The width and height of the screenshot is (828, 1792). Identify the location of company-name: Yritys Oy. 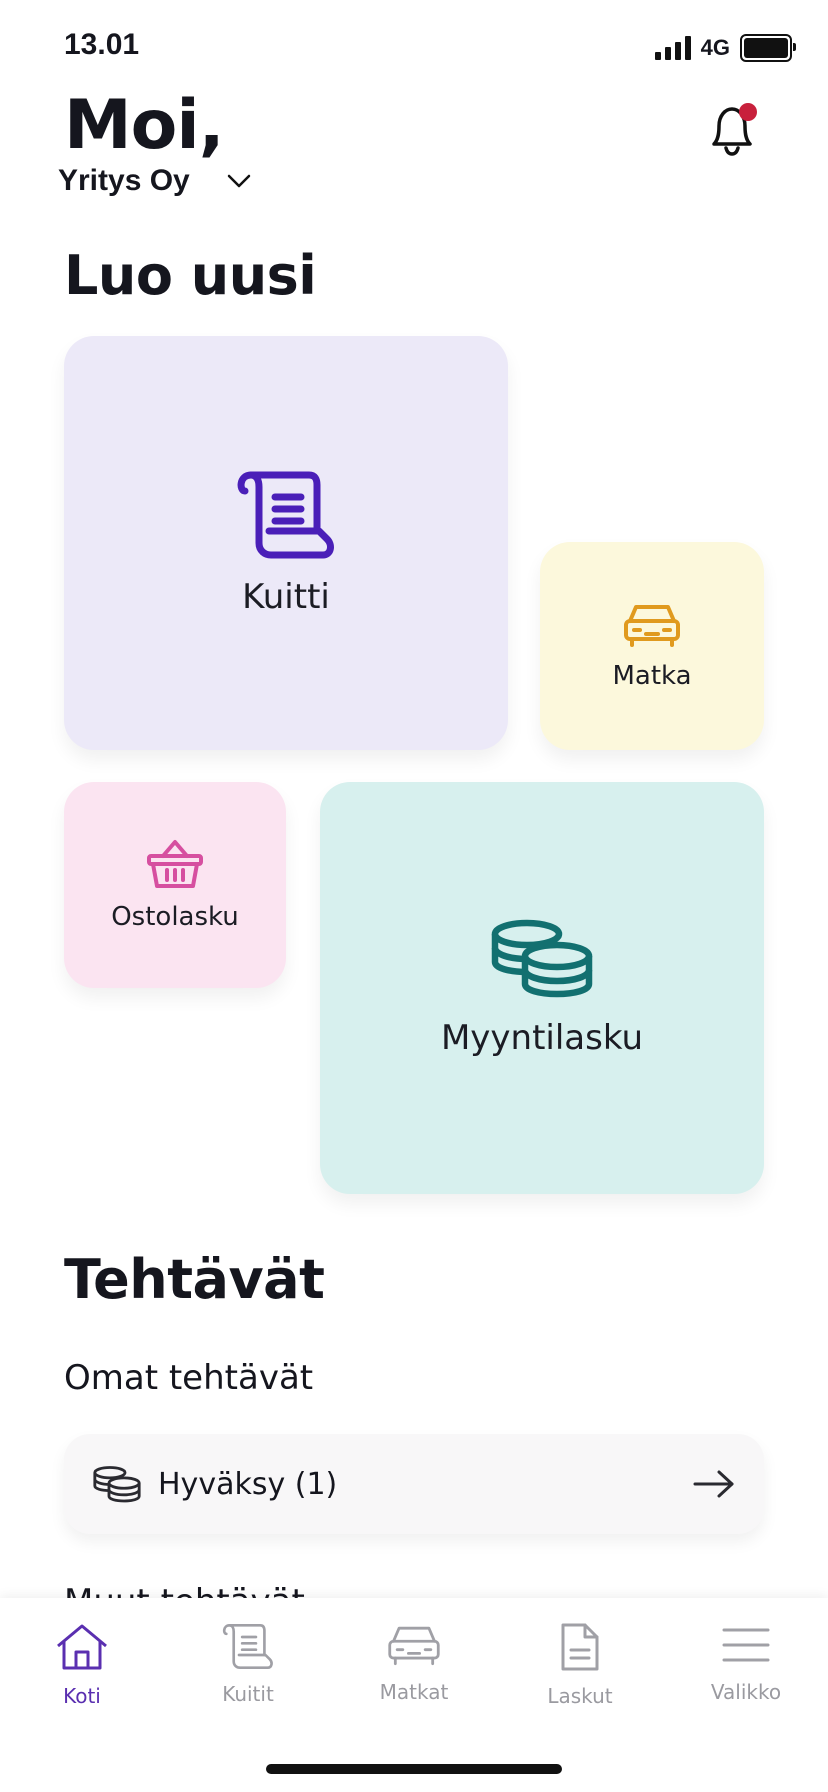
(124, 180).